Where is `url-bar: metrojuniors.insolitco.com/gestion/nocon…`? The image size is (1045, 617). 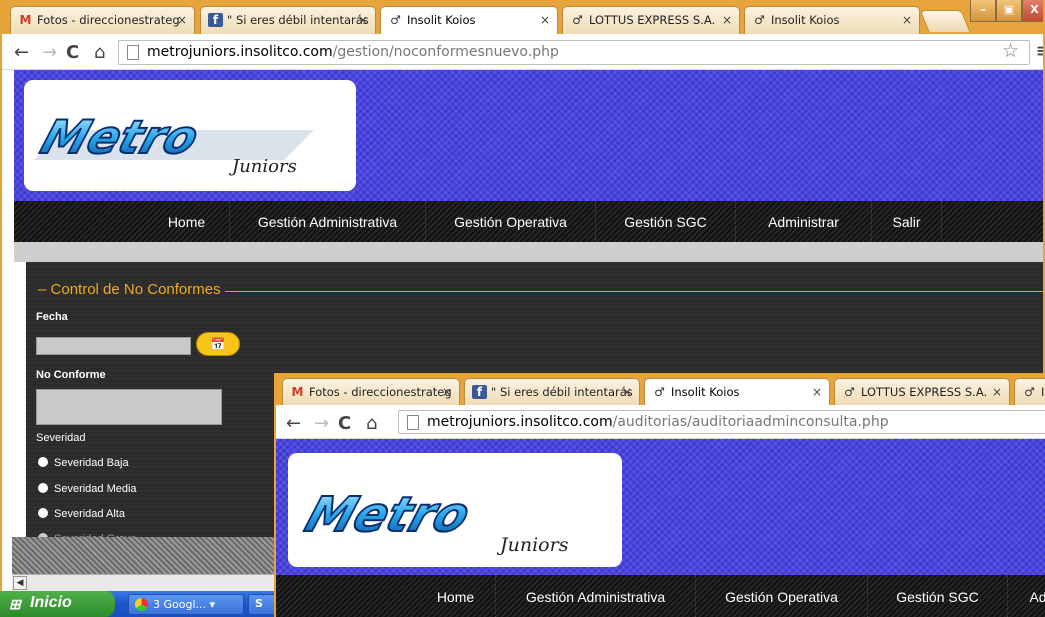 url-bar: metrojuniors.insolitco.com/gestion/nocon… is located at coordinates (574, 52).